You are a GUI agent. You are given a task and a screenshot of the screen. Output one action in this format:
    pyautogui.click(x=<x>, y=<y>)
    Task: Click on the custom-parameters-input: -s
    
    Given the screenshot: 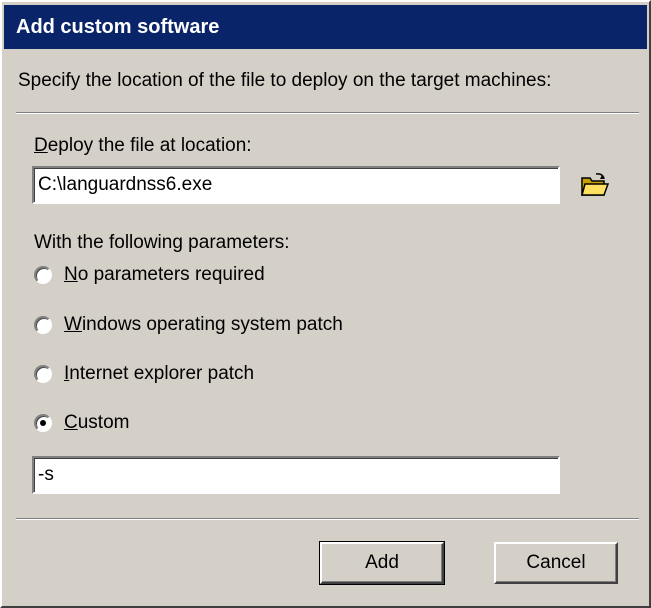 What is the action you would take?
    pyautogui.click(x=296, y=475)
    